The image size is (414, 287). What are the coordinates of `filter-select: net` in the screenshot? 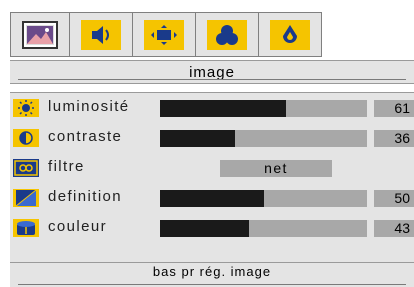 It's located at (276, 168).